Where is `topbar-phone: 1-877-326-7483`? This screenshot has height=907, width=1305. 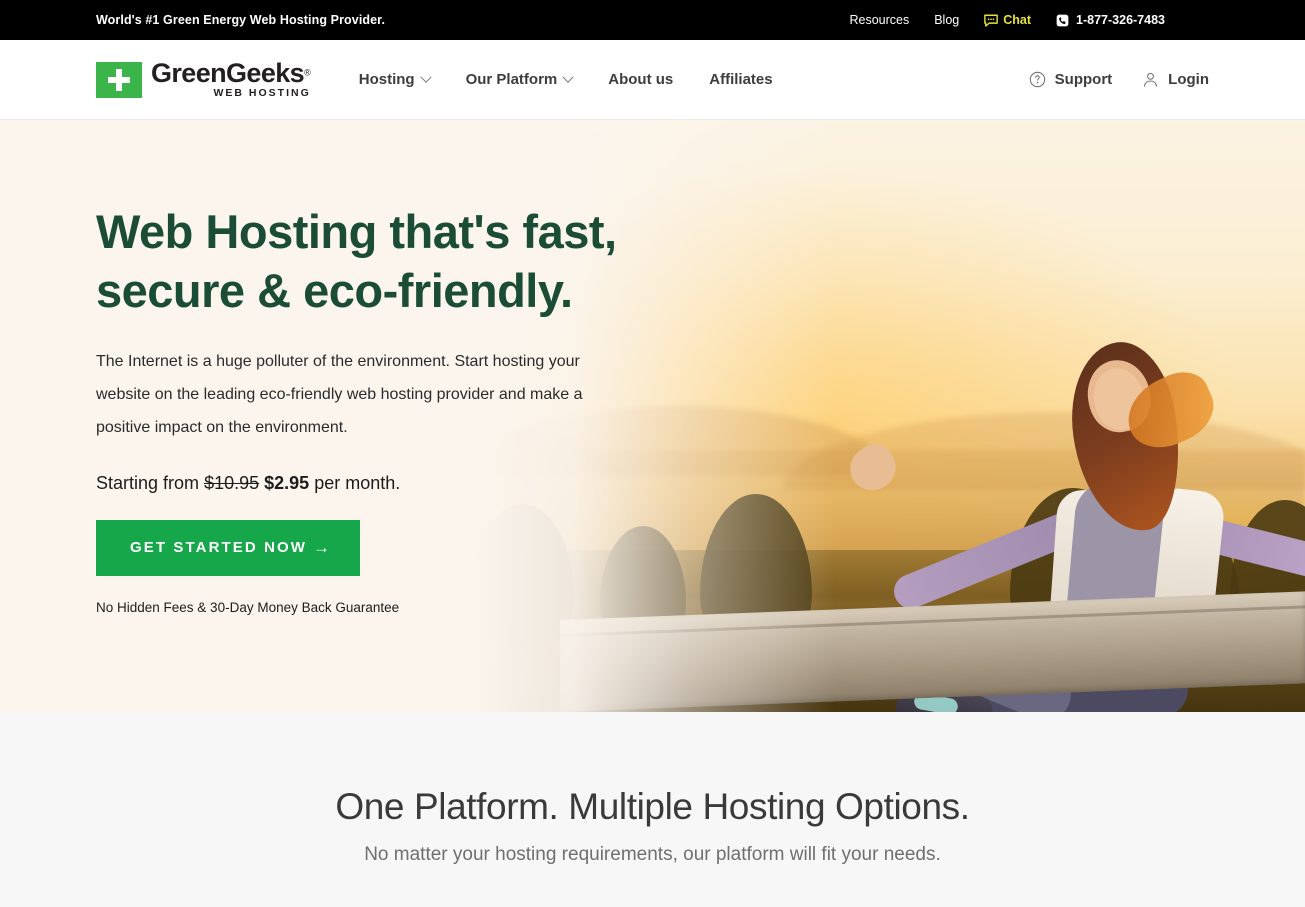
topbar-phone: 1-877-326-7483 is located at coordinates (1110, 20).